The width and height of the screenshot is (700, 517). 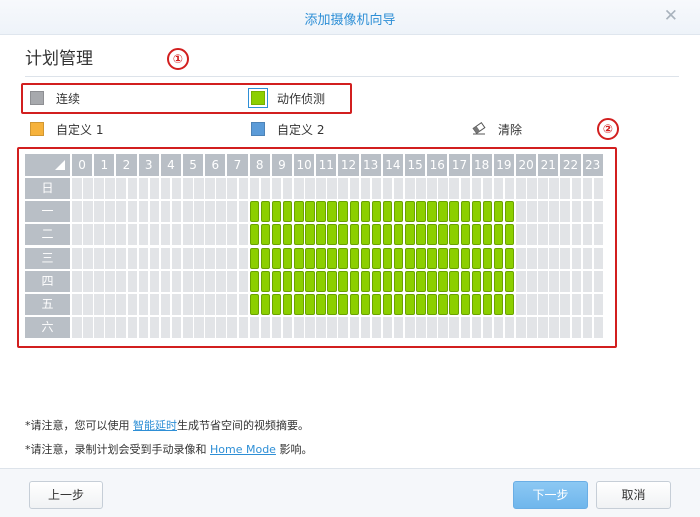 What do you see at coordinates (326, 165) in the screenshot?
I see `hour-header: 11` at bounding box center [326, 165].